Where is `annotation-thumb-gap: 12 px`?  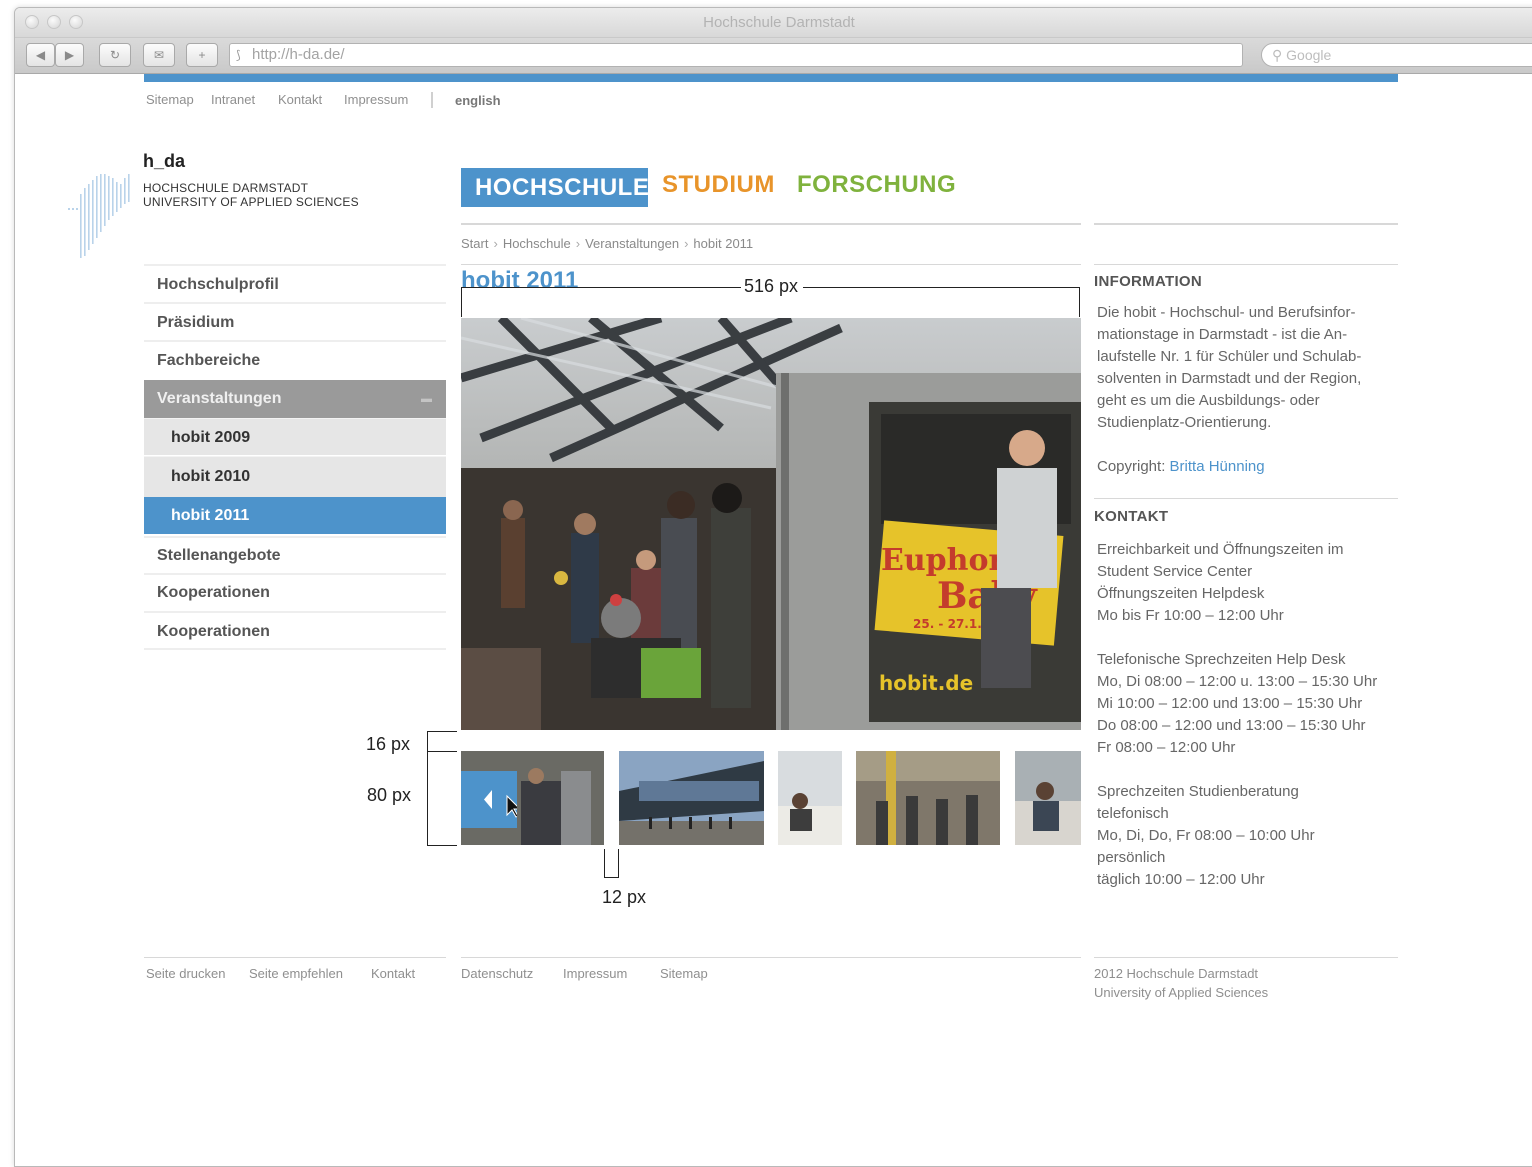
annotation-thumb-gap: 12 px is located at coordinates (624, 897).